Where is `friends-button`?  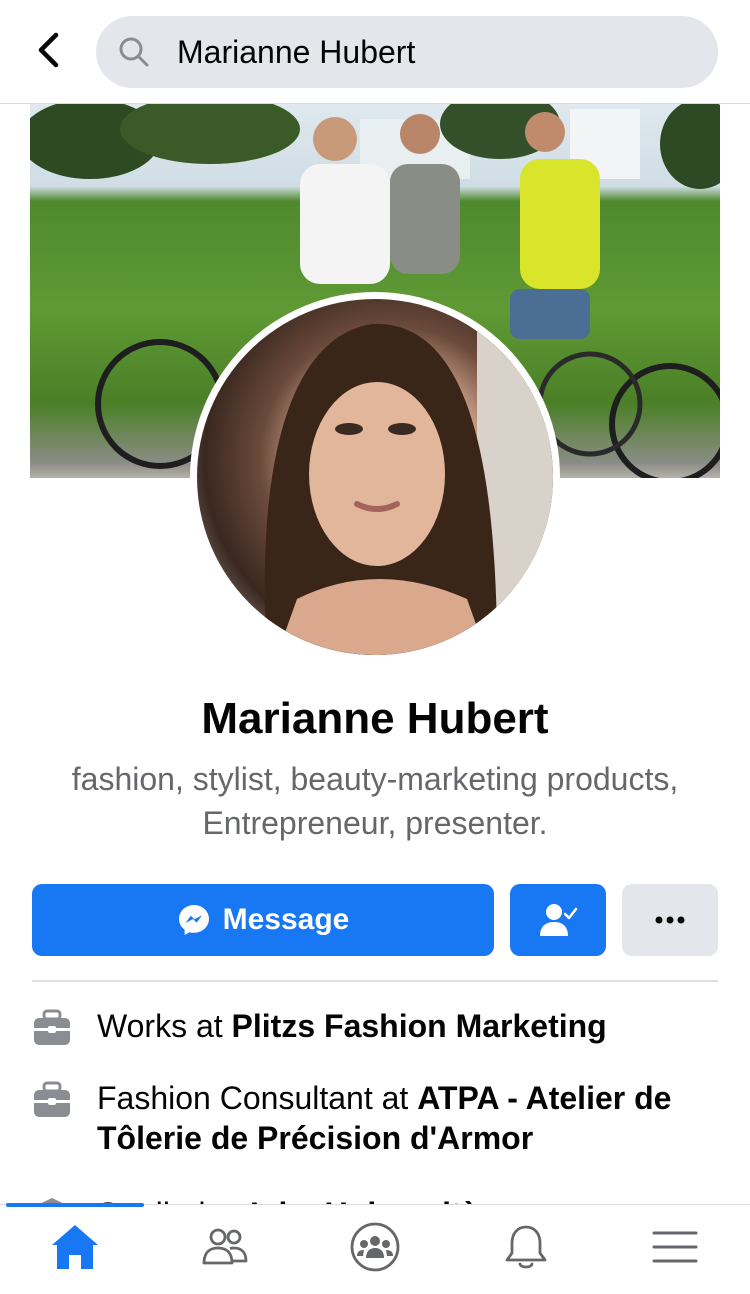 friends-button is located at coordinates (558, 920).